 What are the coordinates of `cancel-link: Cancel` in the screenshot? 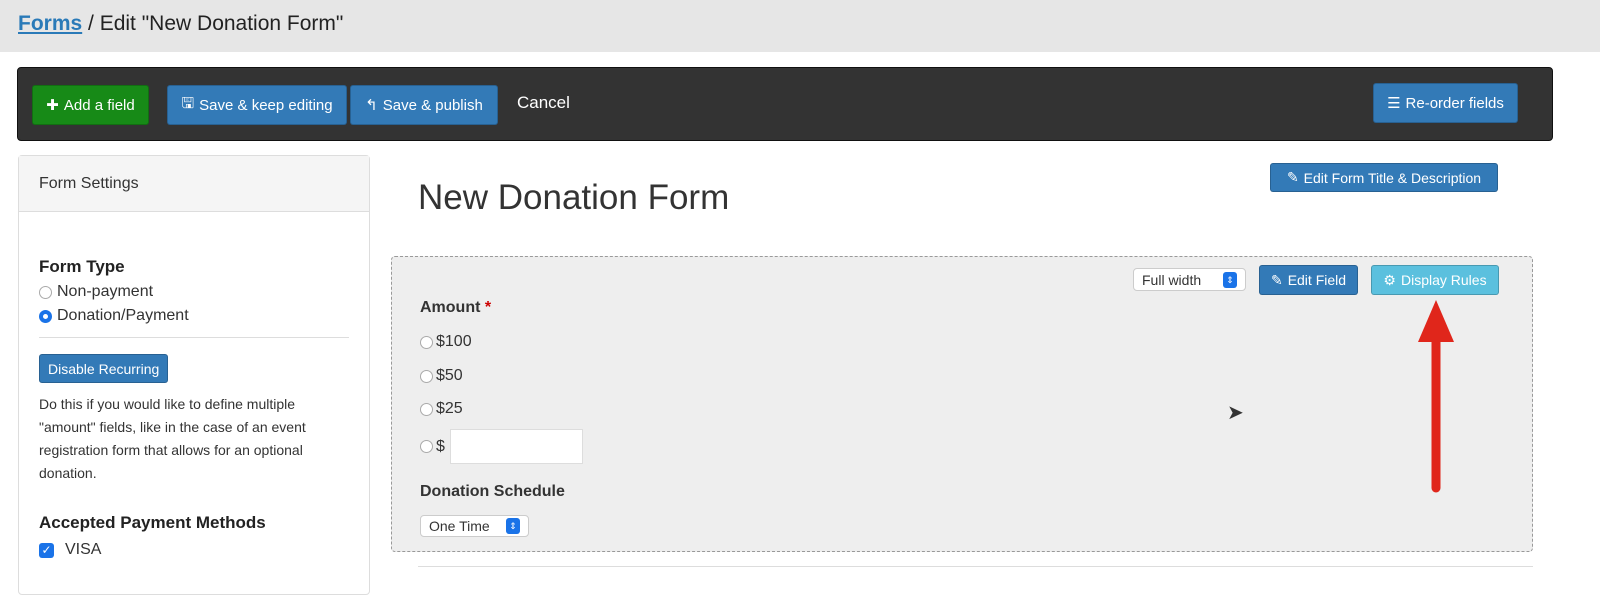 It's located at (543, 103).